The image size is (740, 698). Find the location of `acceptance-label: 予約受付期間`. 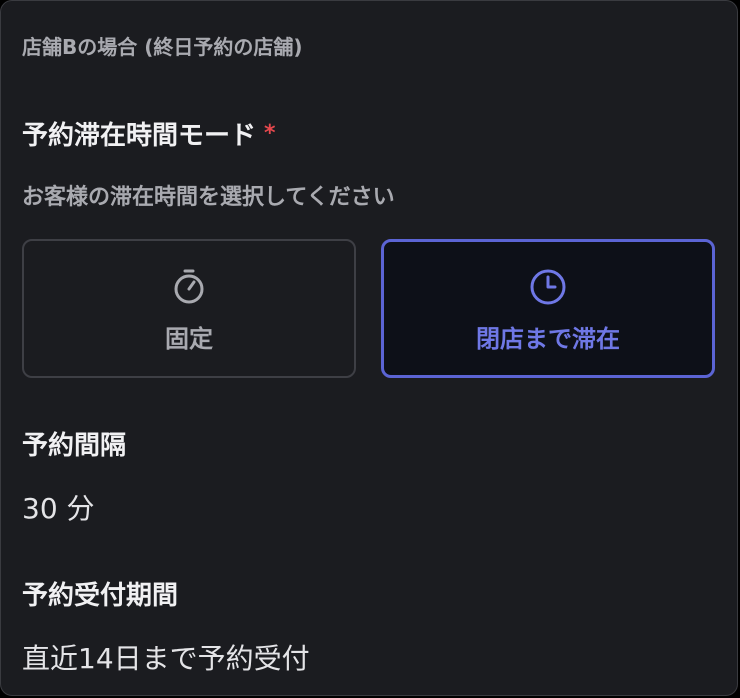

acceptance-label: 予約受付期間 is located at coordinates (100, 596).